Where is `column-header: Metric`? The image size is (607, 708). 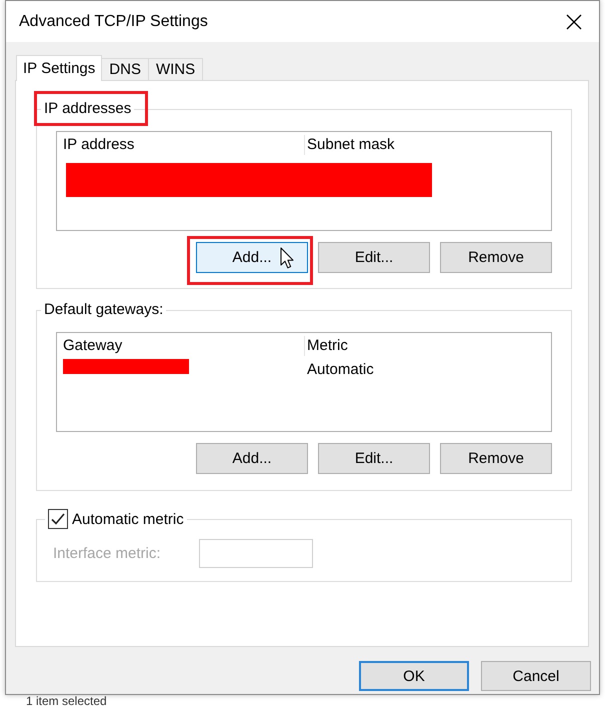 column-header: Metric is located at coordinates (427, 346).